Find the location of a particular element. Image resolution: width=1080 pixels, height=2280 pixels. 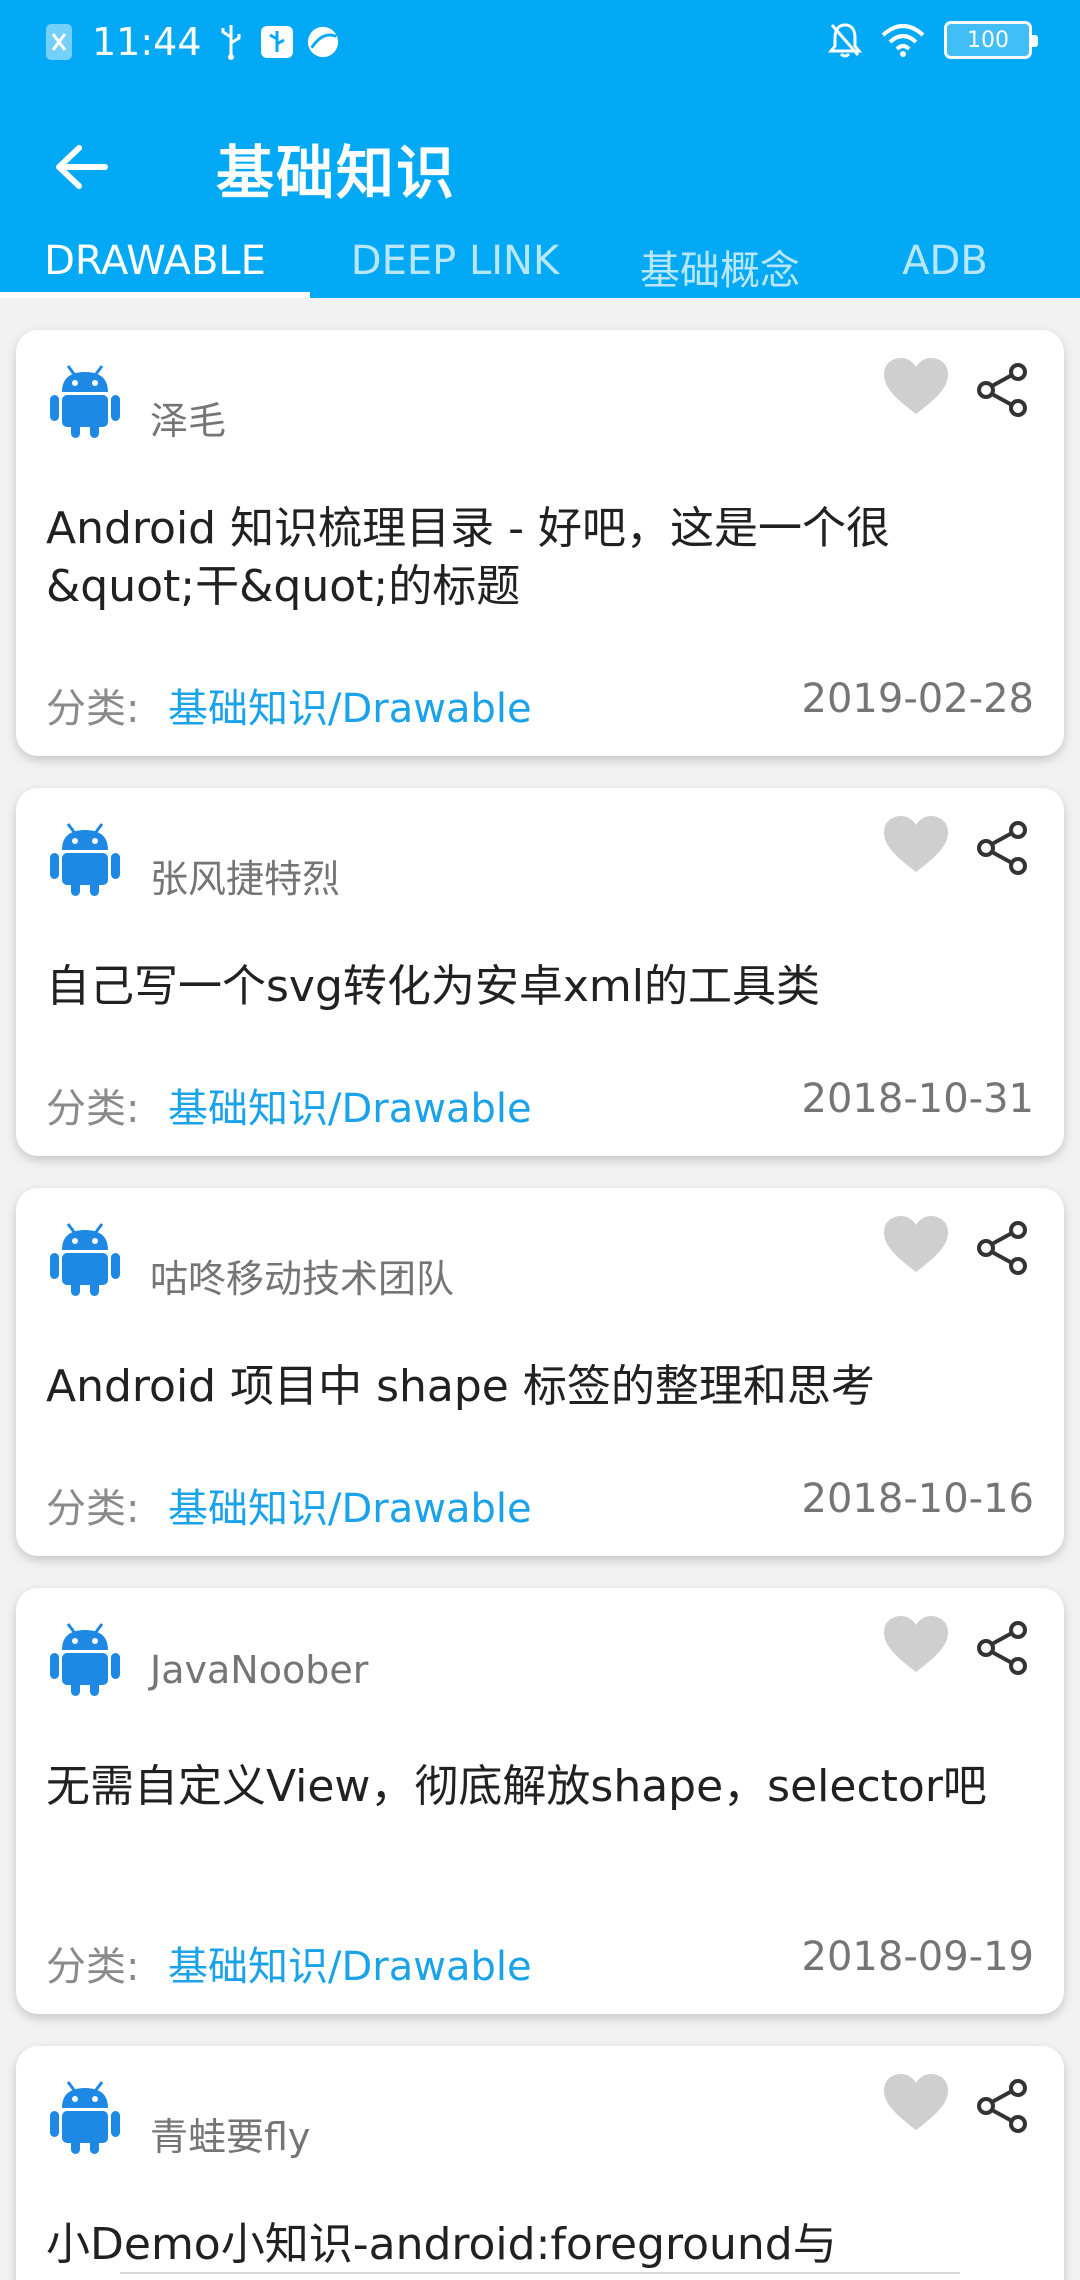

tab-drawable: DRAWABLE is located at coordinates (155, 268).